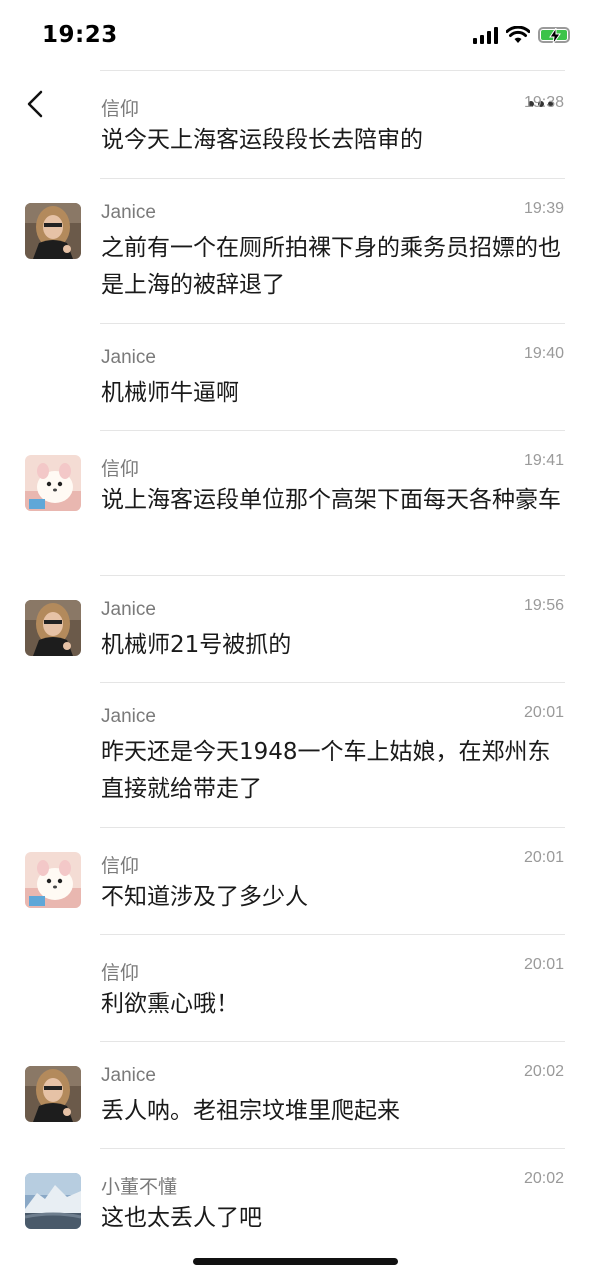  Describe the element at coordinates (295, 987) in the screenshot. I see `list-item: 信仰 20:01 利欲熏心哦！` at that location.